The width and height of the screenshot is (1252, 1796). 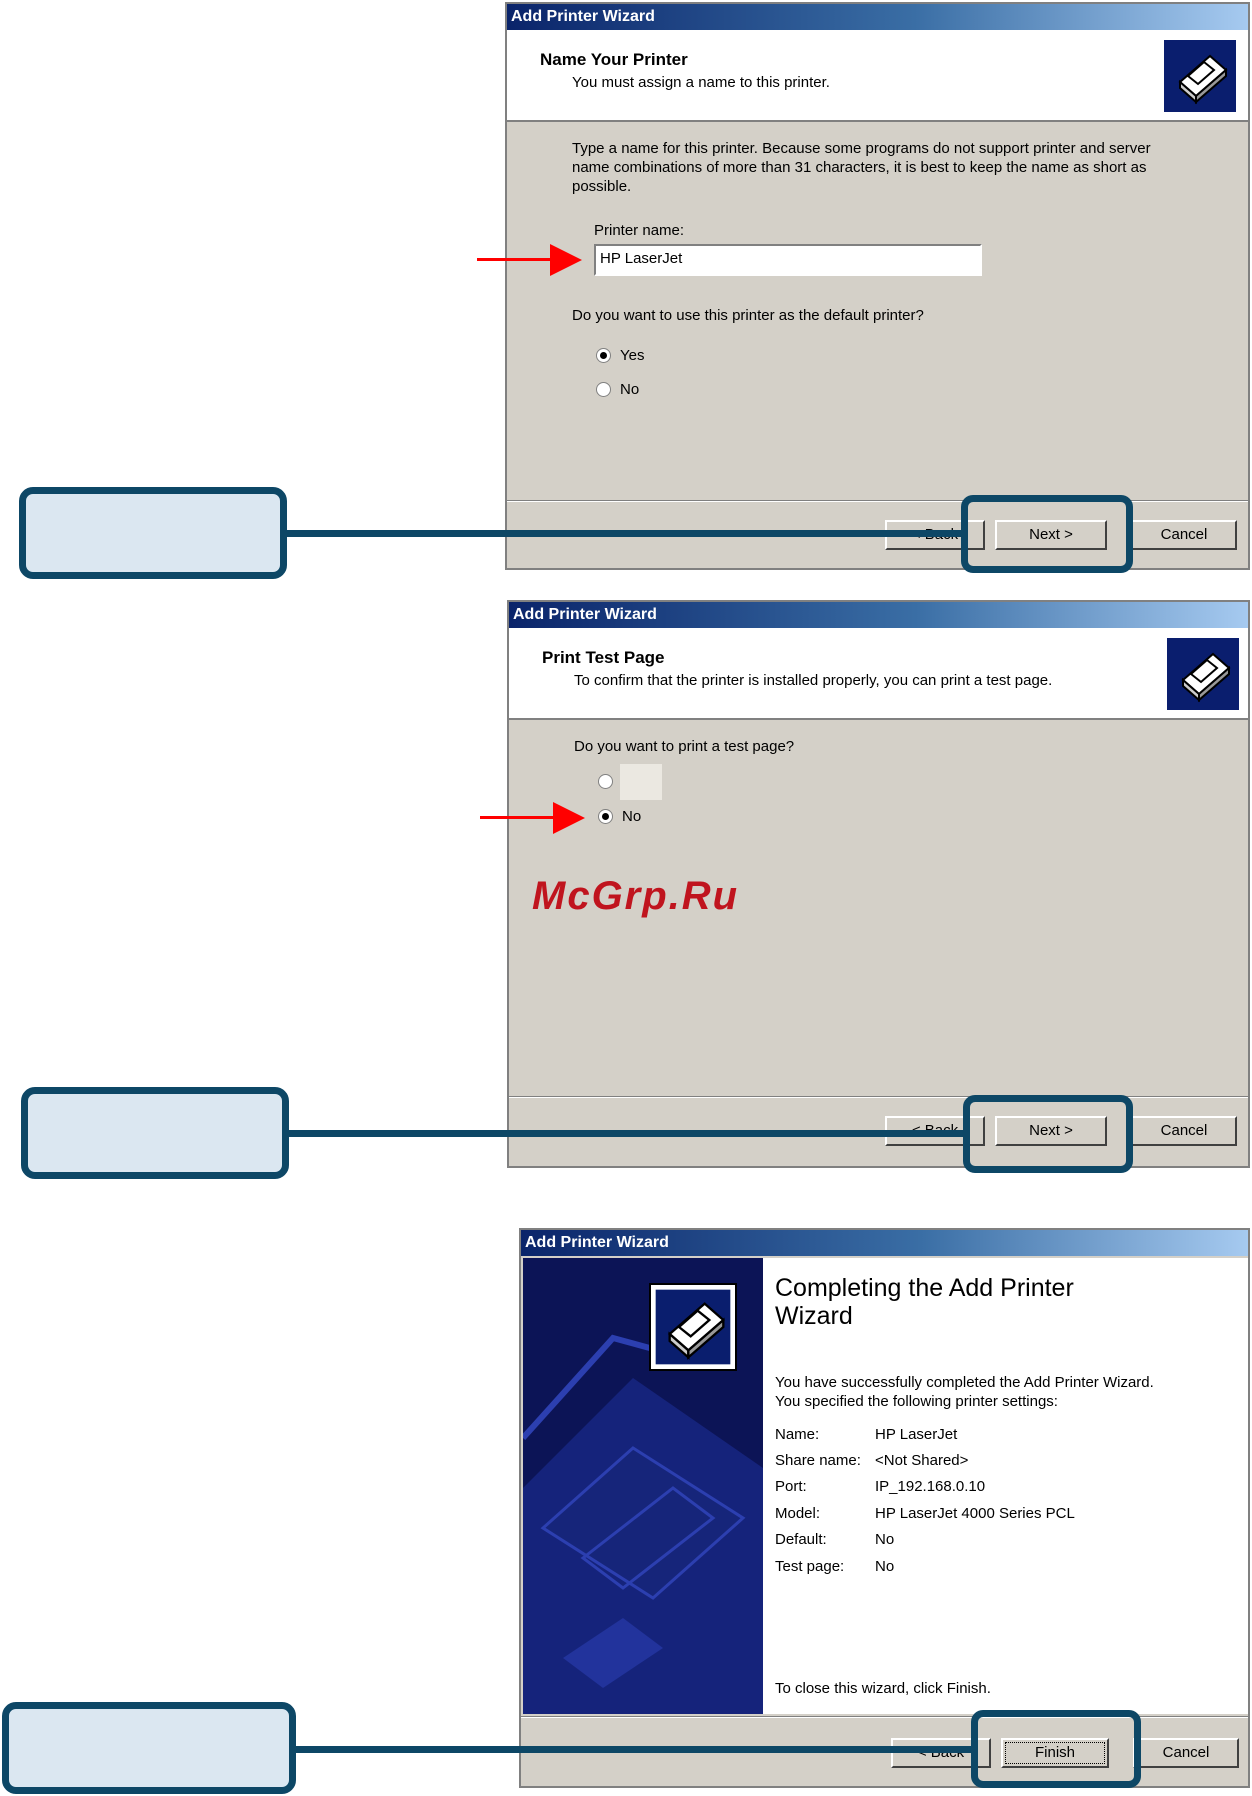 I want to click on setting-value-model: HP LaserJet 4000 Series PCL, so click(x=975, y=1513).